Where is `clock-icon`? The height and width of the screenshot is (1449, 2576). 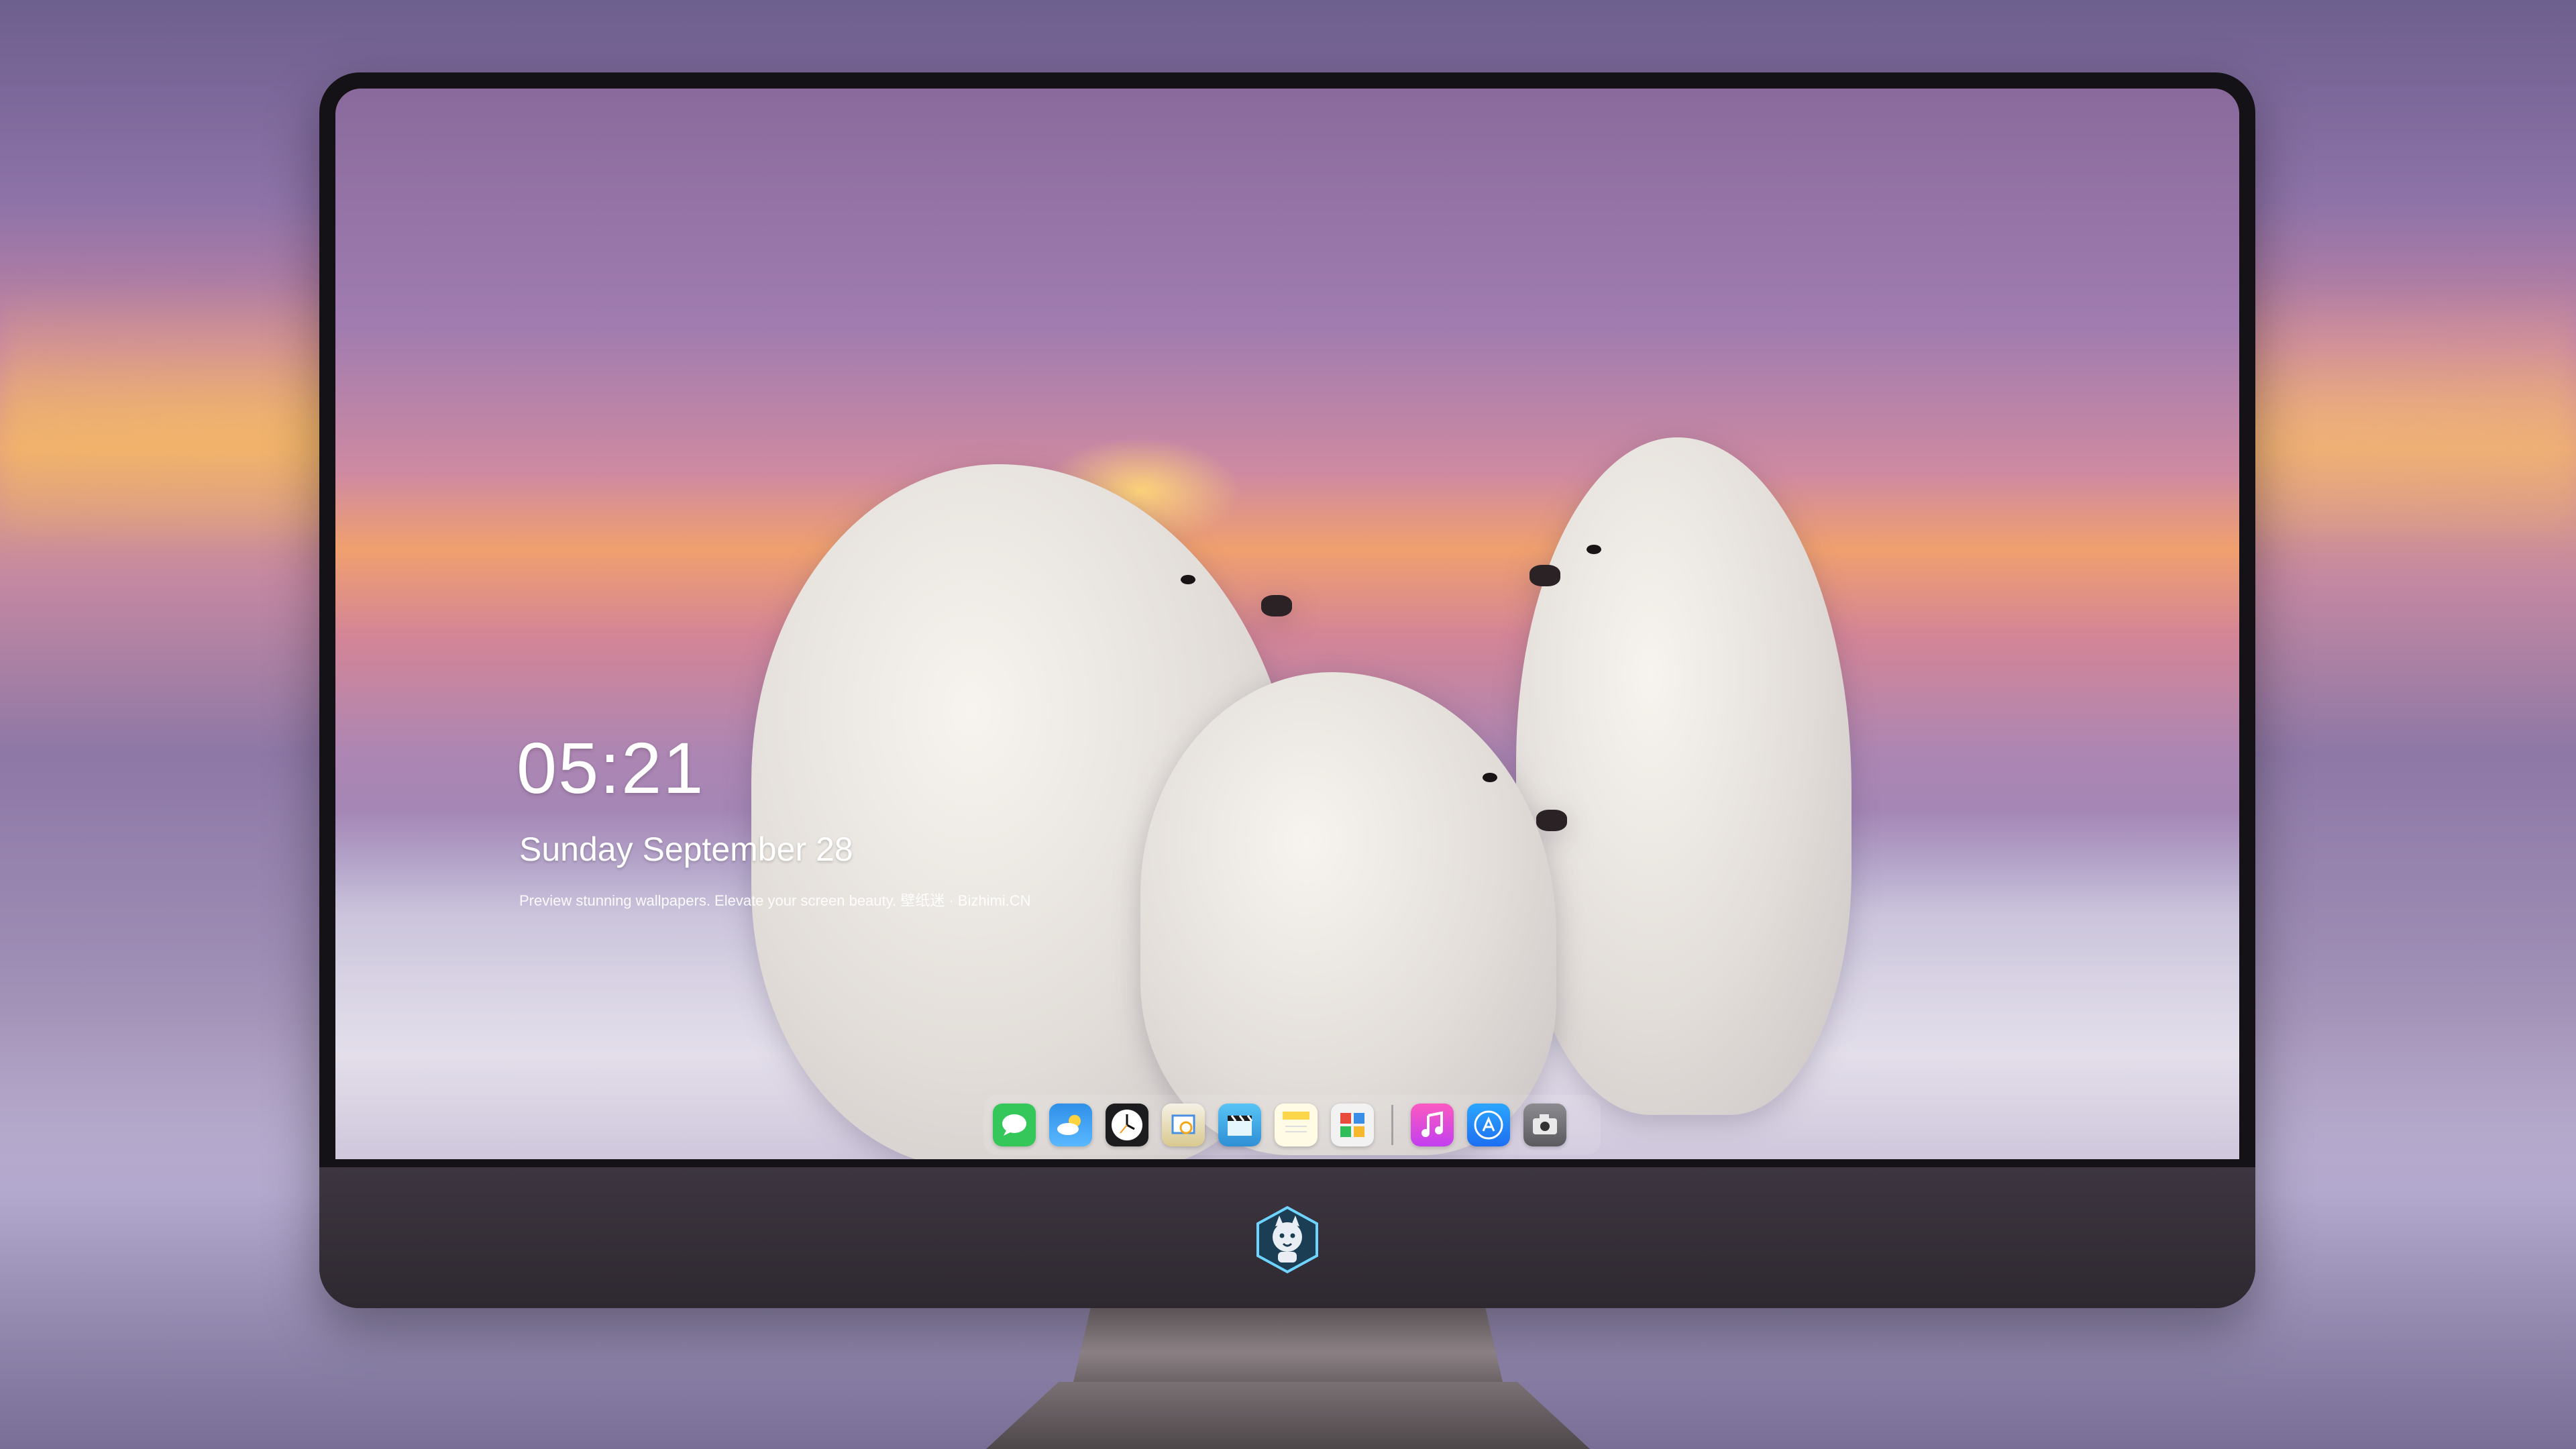 clock-icon is located at coordinates (1127, 1125).